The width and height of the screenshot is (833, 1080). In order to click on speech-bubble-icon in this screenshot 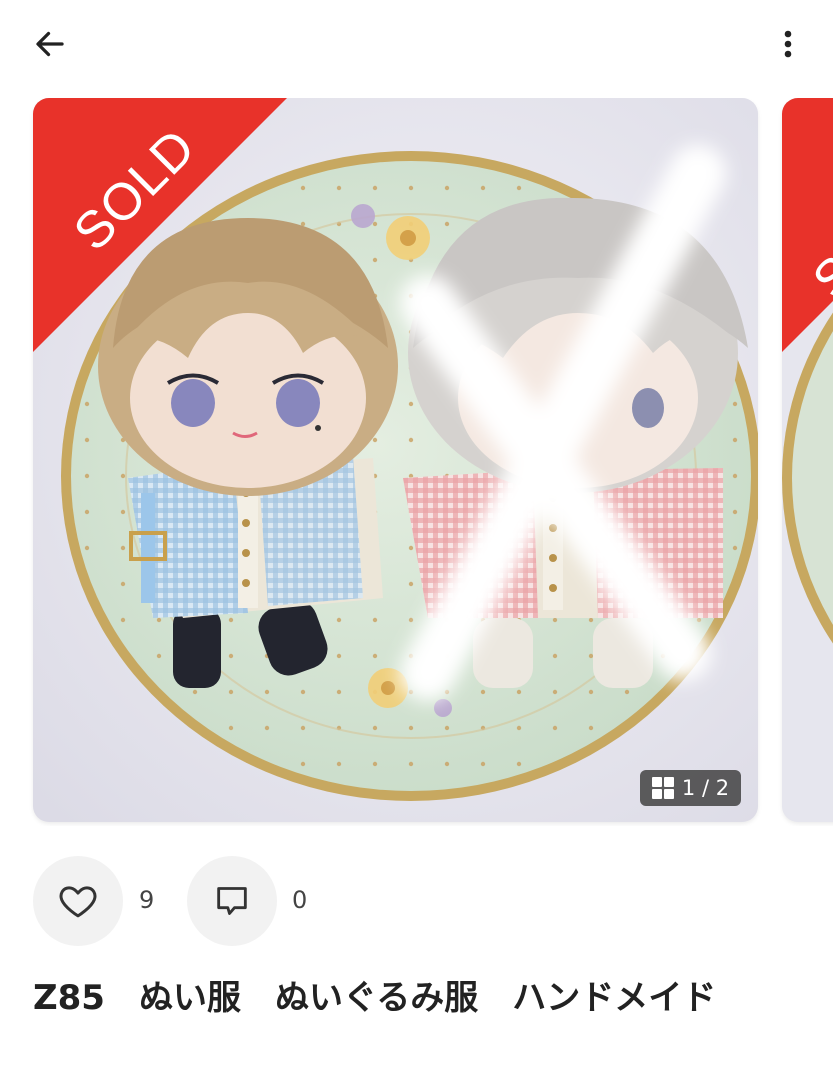, I will do `click(232, 901)`.